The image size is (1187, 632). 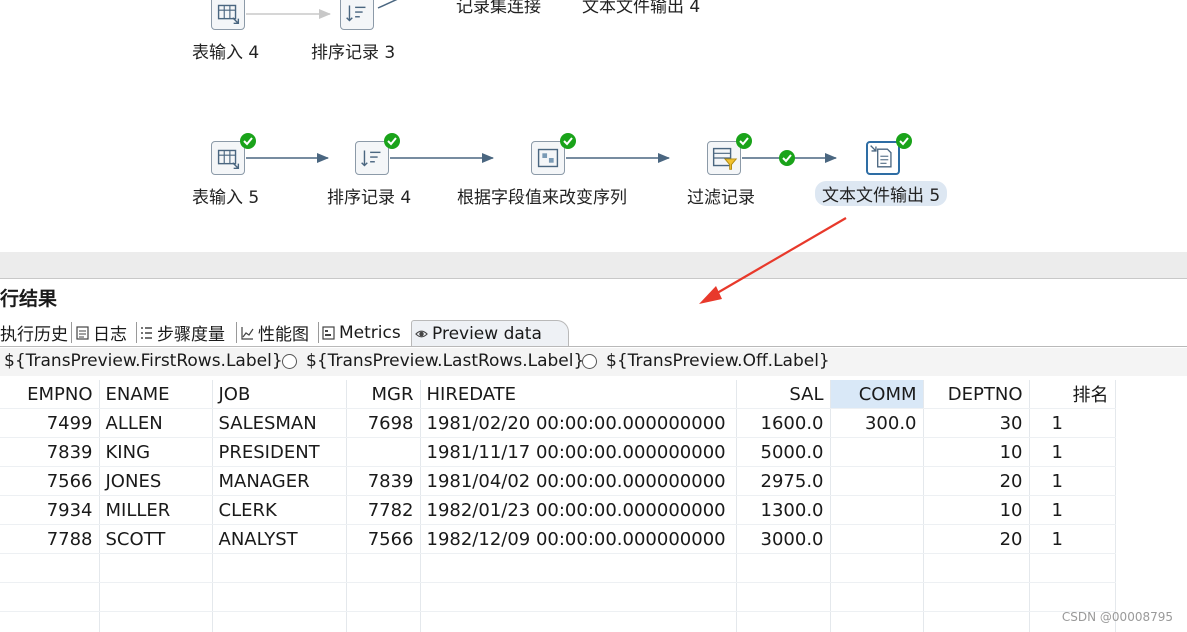 I want to click on cell-sal: 3000.0, so click(x=783, y=539).